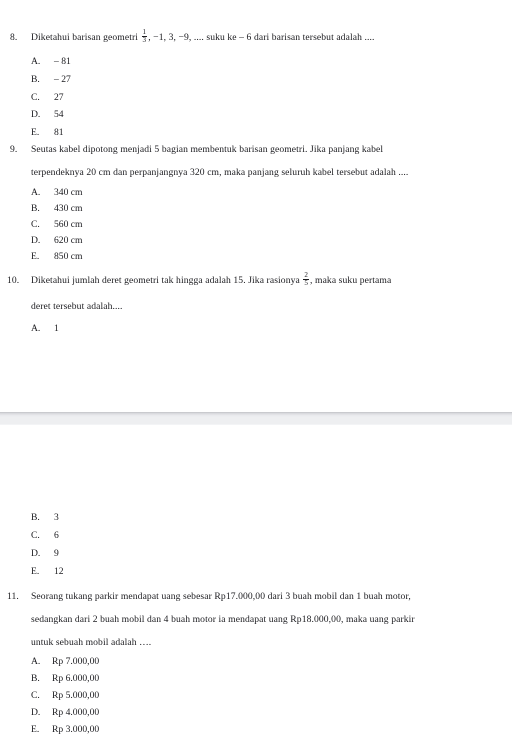  I want to click on question-number: 10., so click(13, 280).